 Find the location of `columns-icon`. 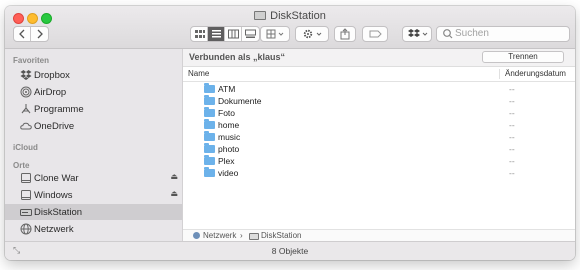

columns-icon is located at coordinates (233, 34).